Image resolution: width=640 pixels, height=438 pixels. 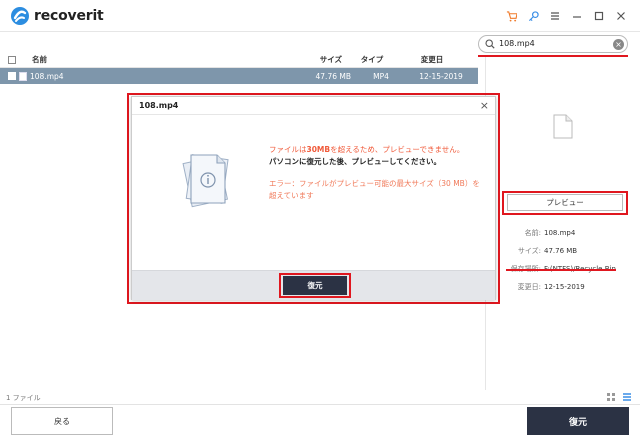 I want to click on dialog-footer: 復元, so click(x=313, y=285).